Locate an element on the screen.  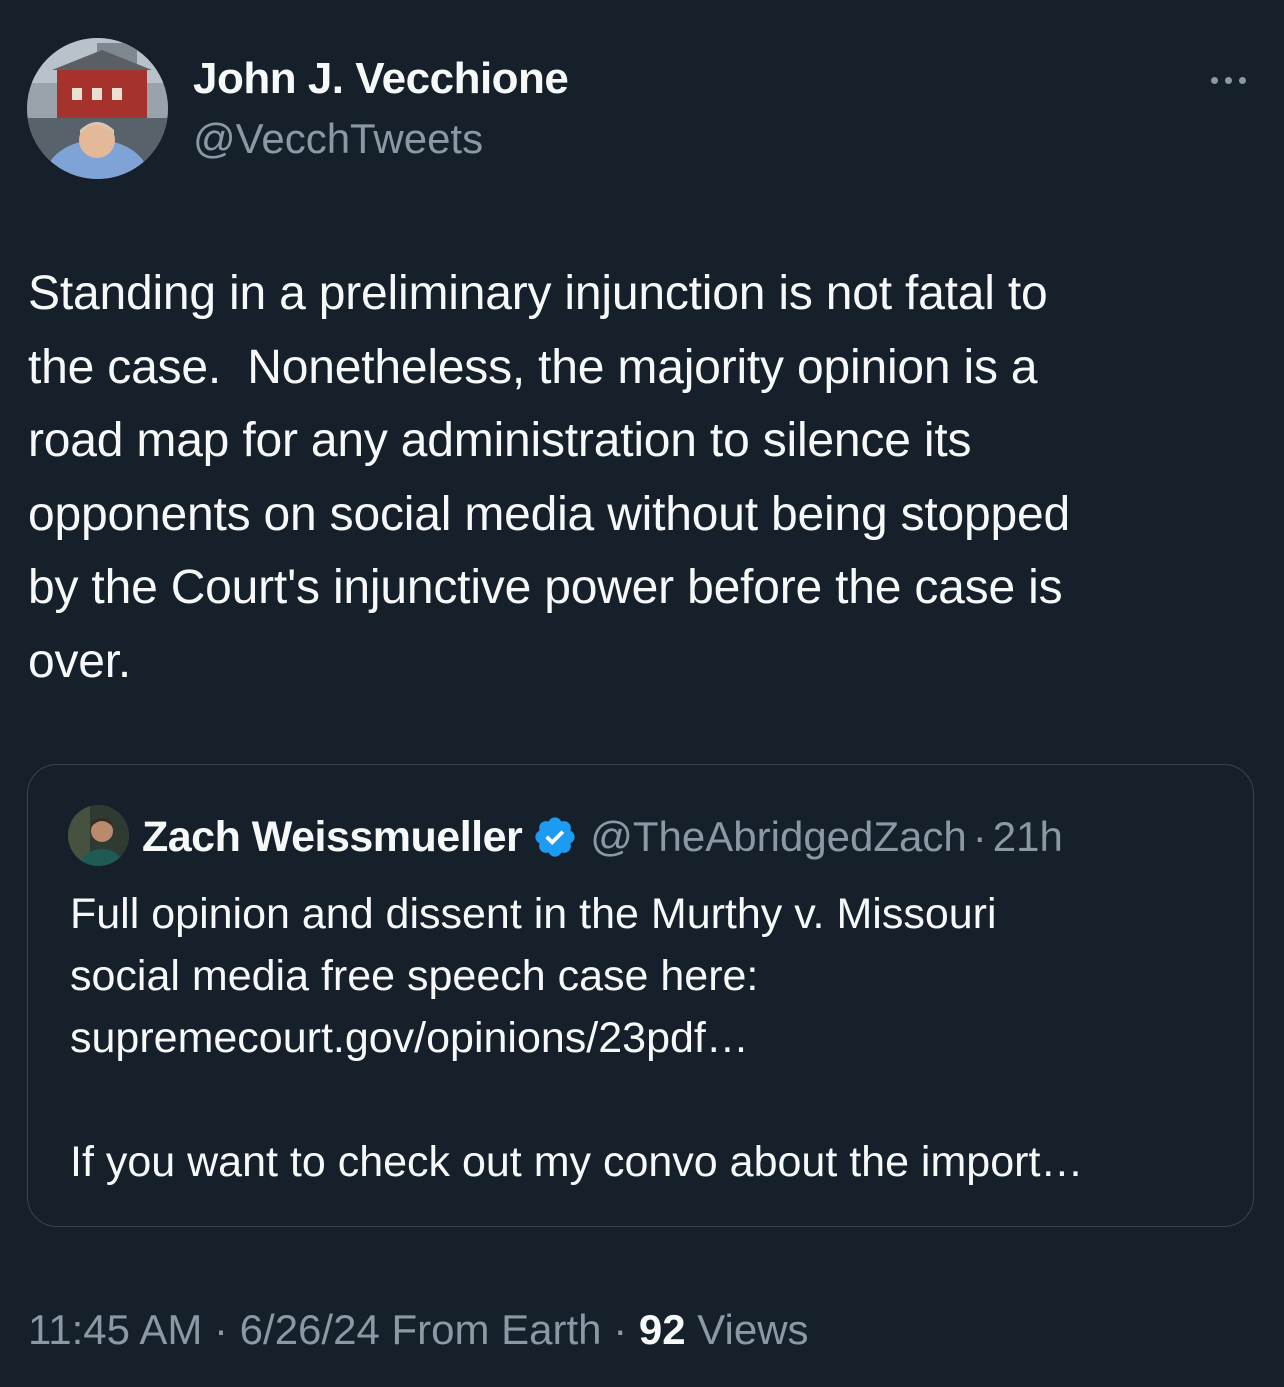
views-count: 92 is located at coordinates (662, 1329).